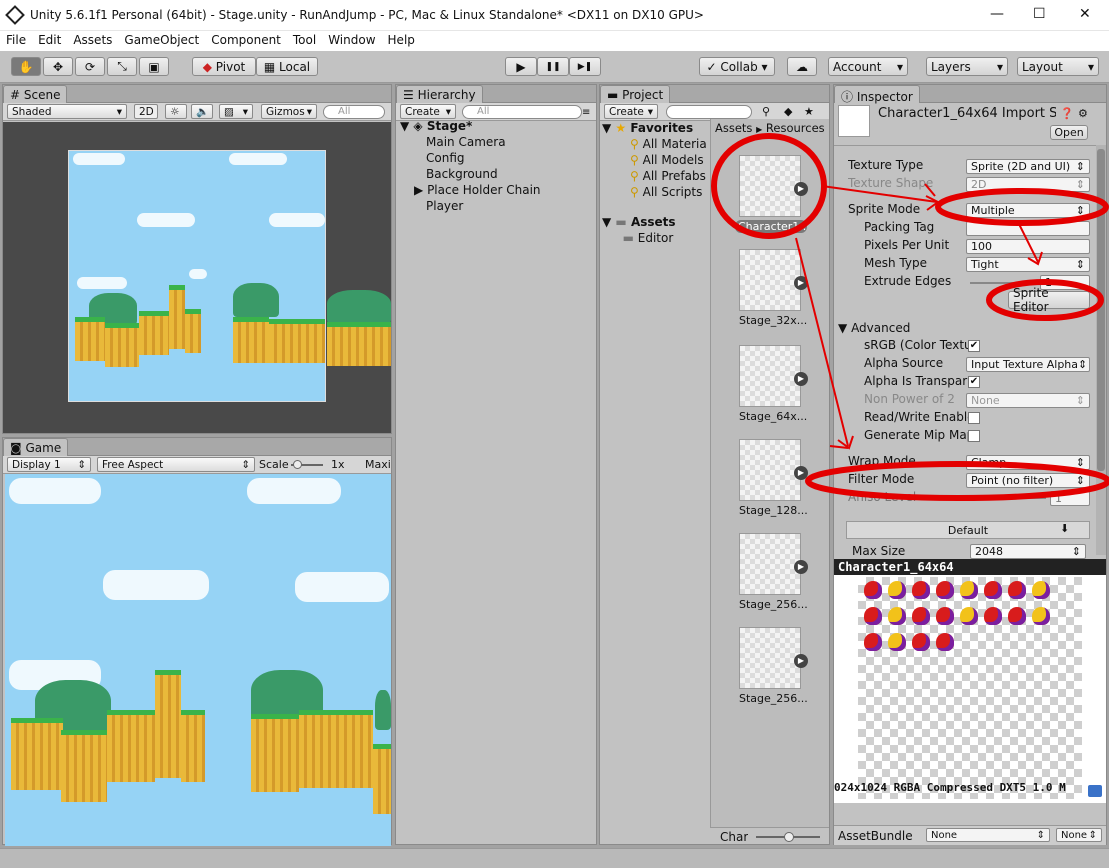 The height and width of the screenshot is (868, 1109). What do you see at coordinates (1064, 528) in the screenshot?
I see `download-icon: ⬇` at bounding box center [1064, 528].